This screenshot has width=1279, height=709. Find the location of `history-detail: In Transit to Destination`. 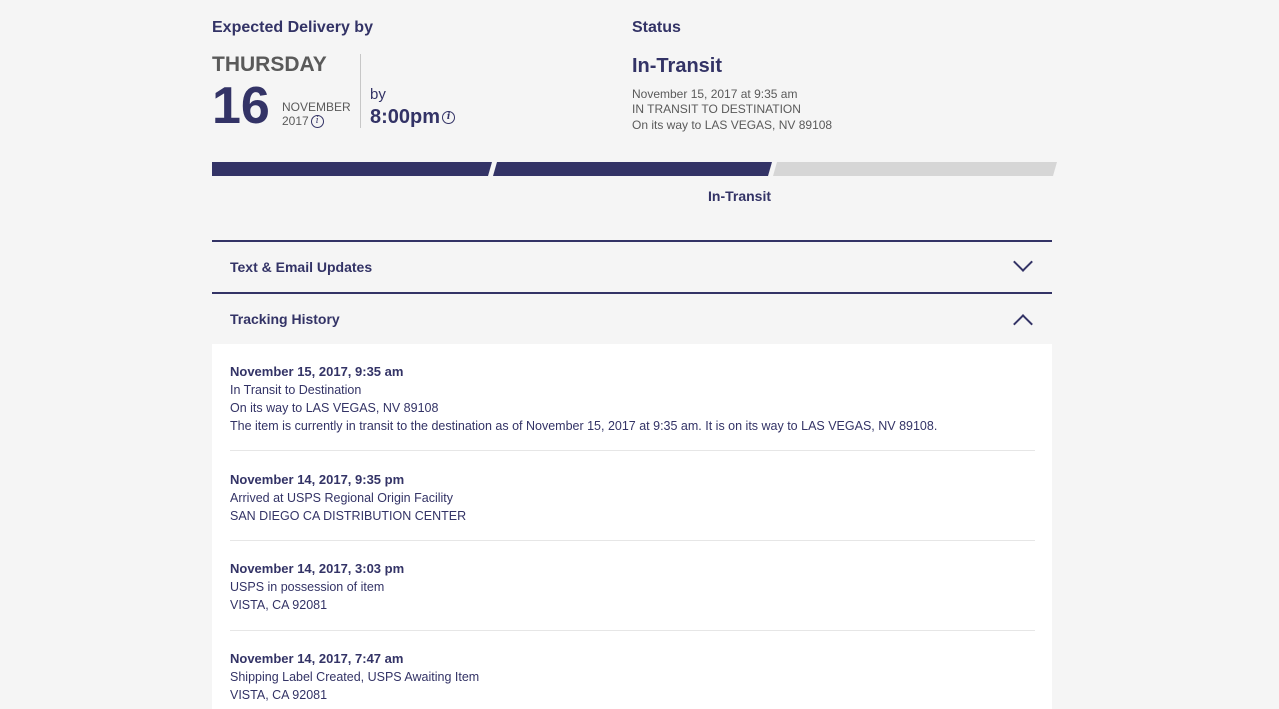

history-detail: In Transit to Destination is located at coordinates (296, 390).